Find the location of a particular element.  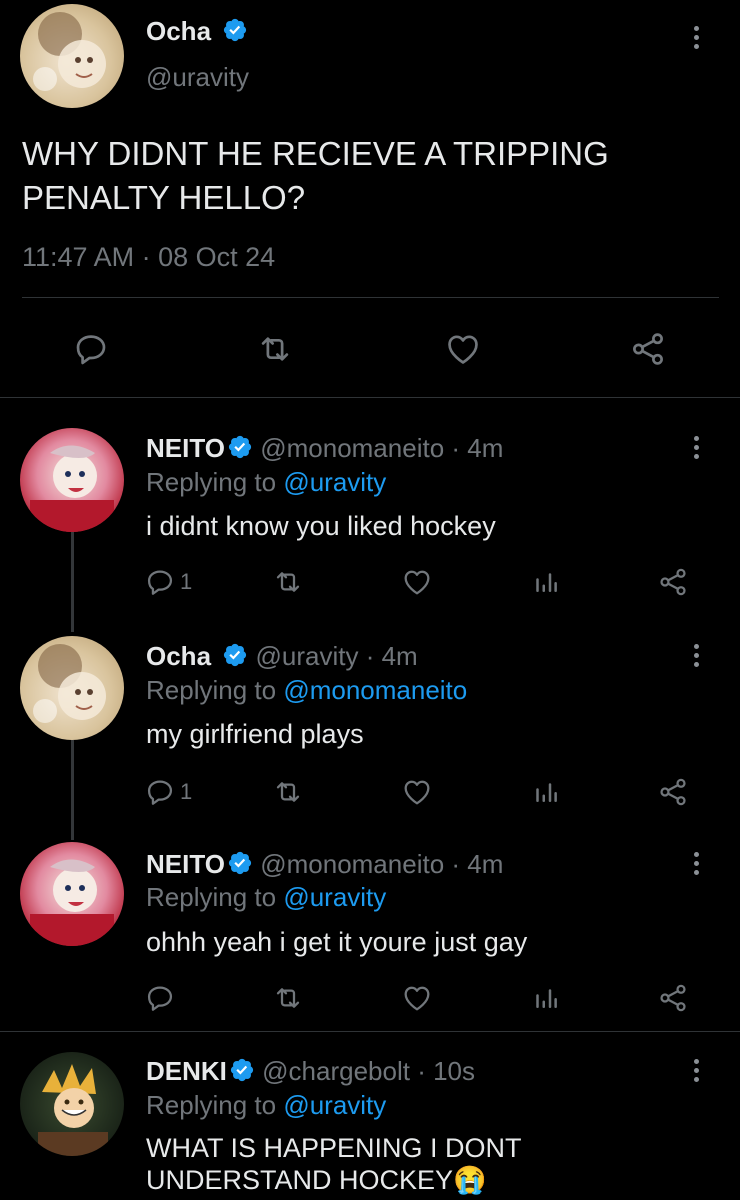

author-name: DENKI is located at coordinates (186, 1071).